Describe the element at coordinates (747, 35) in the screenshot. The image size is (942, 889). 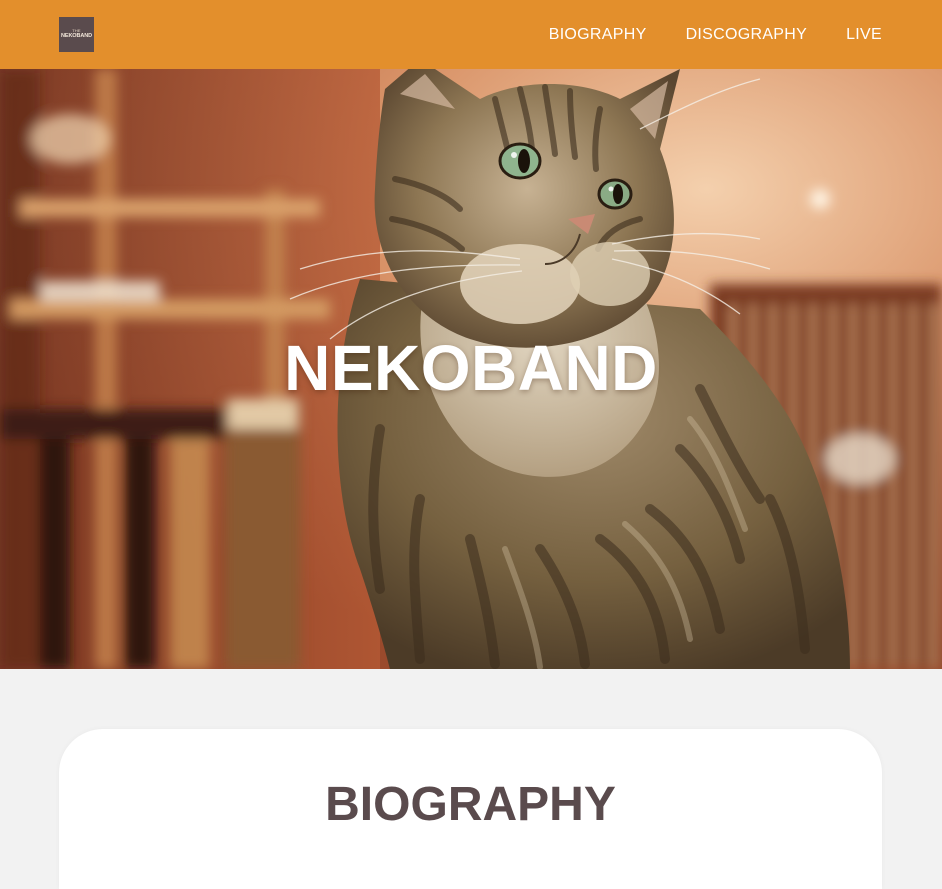
I see `nav-link-discography: DISCOGRAPHY` at that location.